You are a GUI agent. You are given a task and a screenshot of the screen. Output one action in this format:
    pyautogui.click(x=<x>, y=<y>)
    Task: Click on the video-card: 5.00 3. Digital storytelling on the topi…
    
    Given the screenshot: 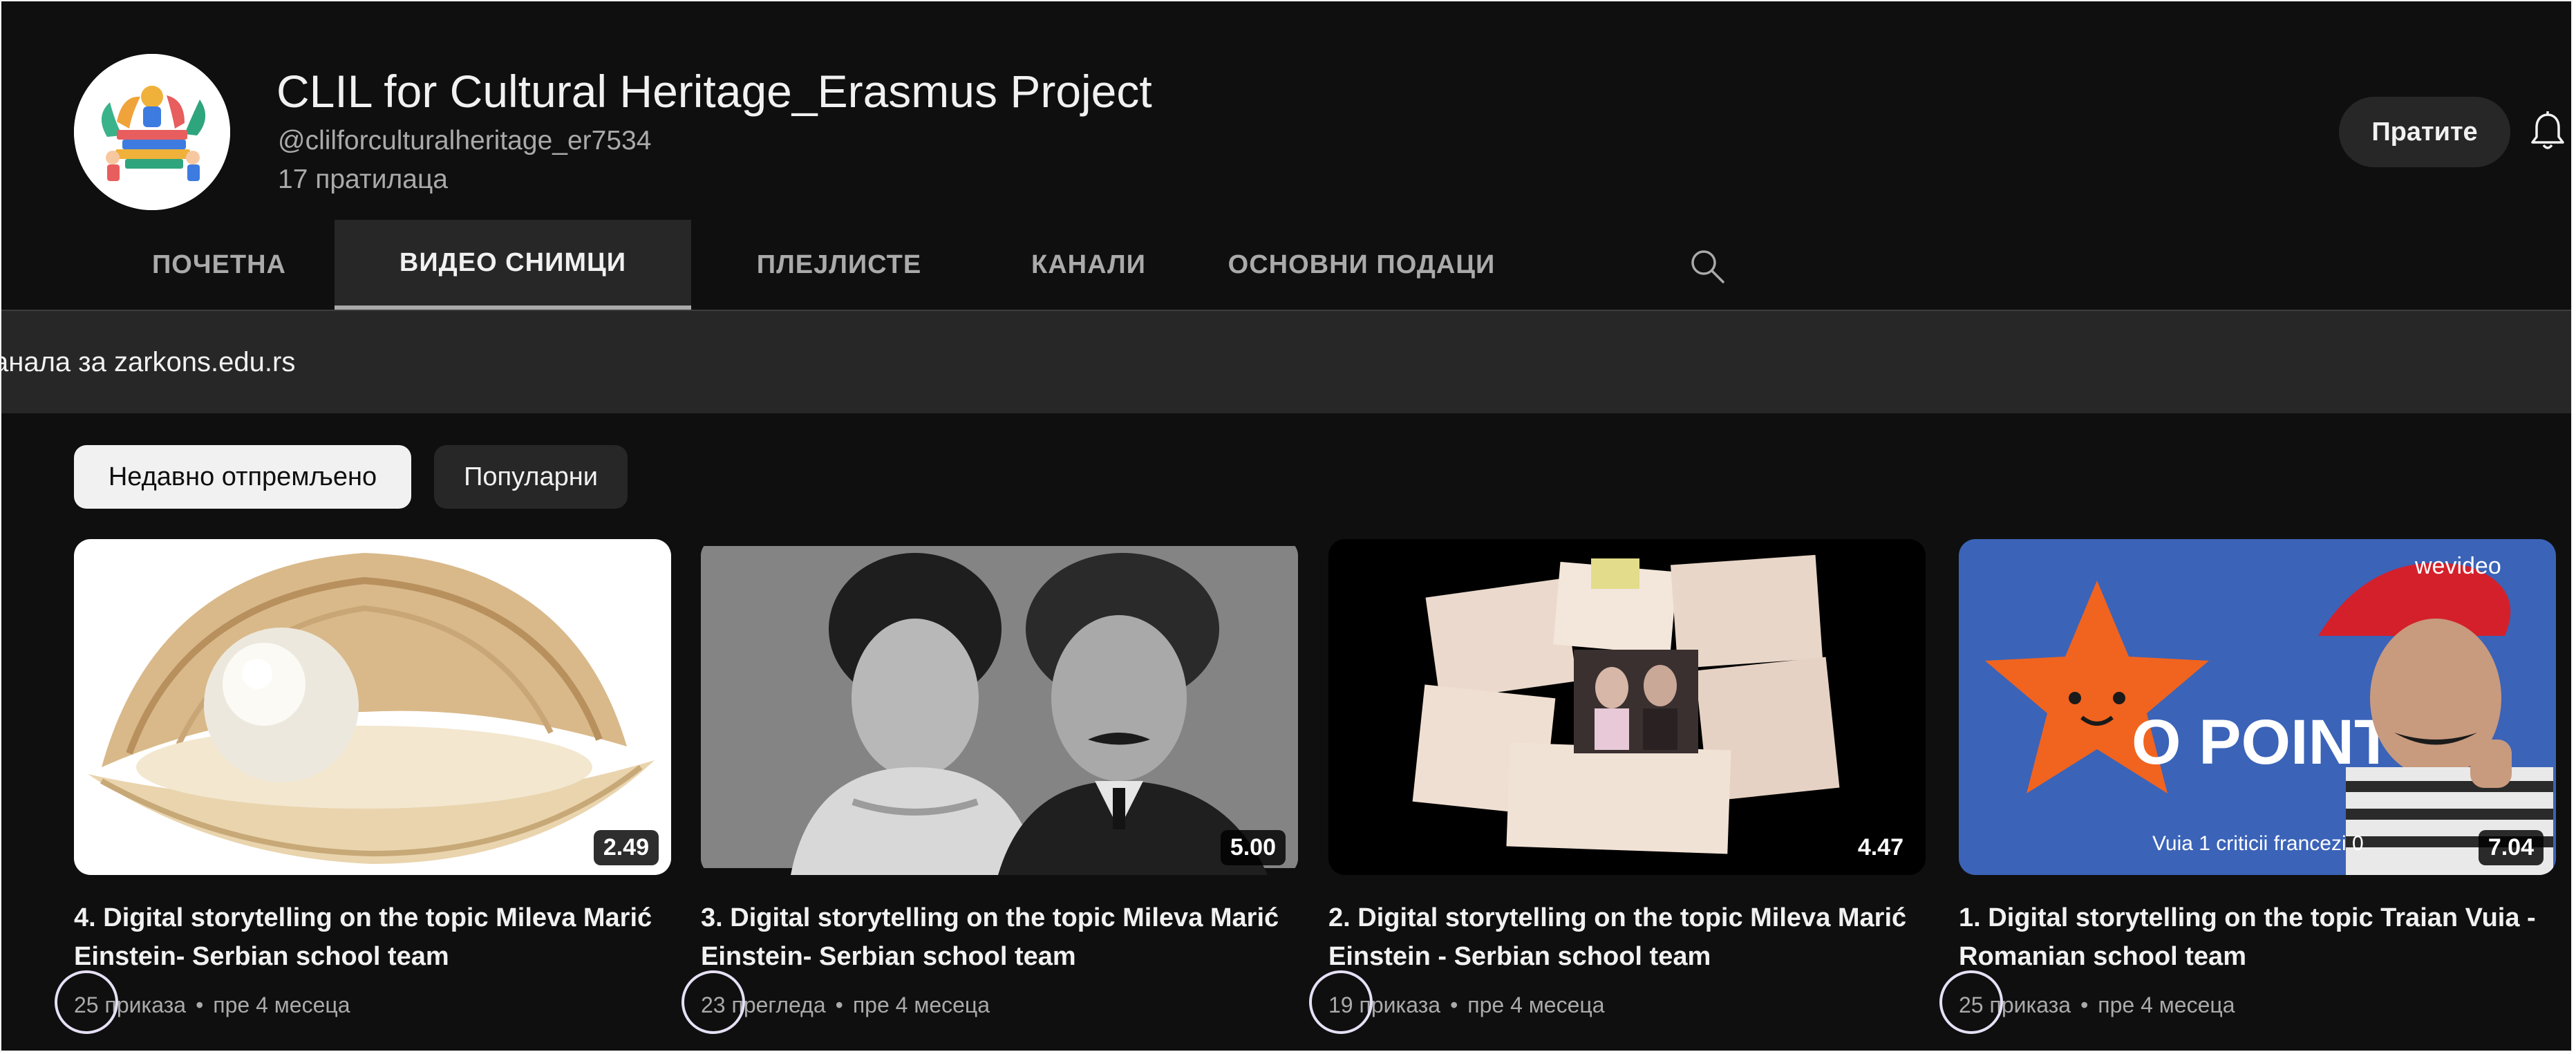 What is the action you would take?
    pyautogui.click(x=989, y=786)
    